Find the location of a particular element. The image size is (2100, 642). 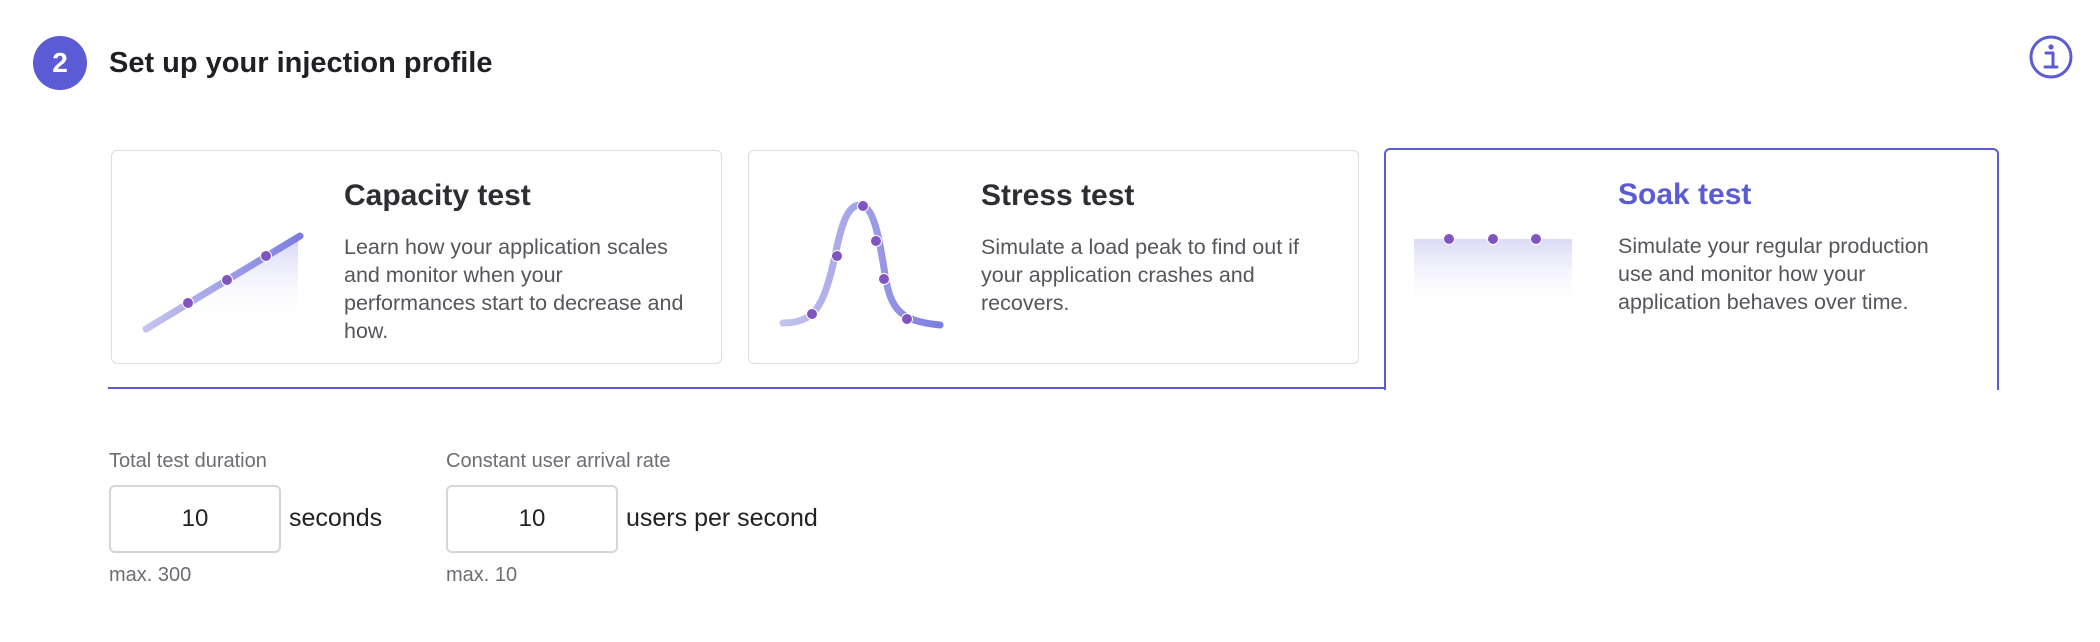

profile-title: Soak test is located at coordinates (1685, 194).